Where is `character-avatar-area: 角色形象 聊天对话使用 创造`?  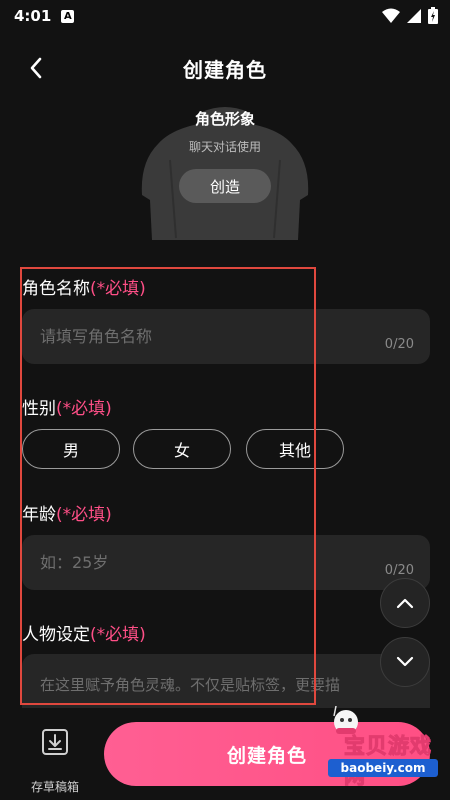 character-avatar-area: 角色形象 聊天对话使用 创造 is located at coordinates (225, 172).